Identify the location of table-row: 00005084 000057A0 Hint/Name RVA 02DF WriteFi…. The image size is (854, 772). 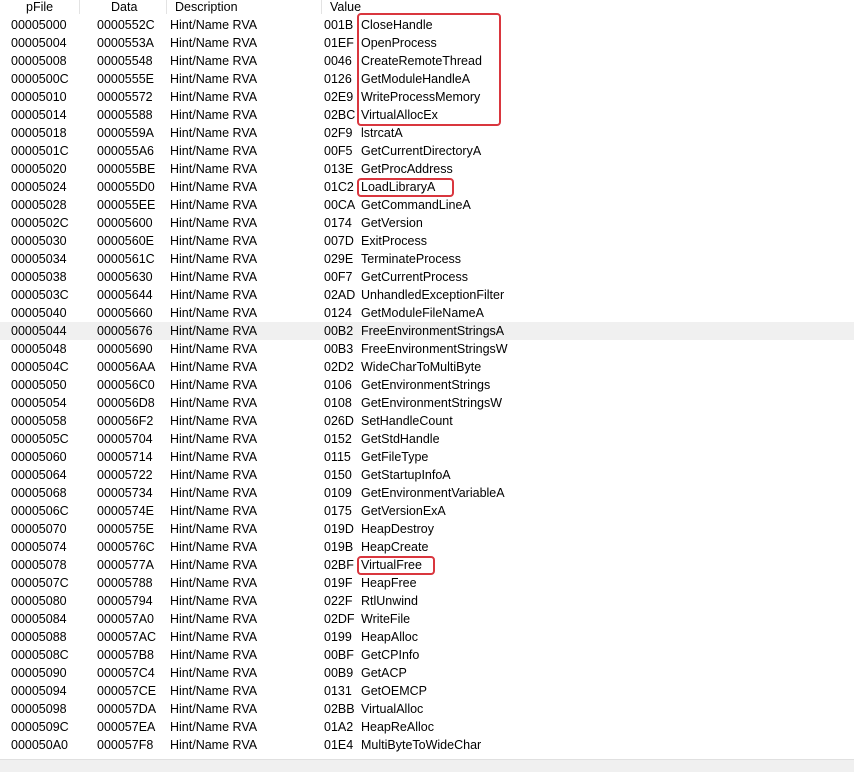
(427, 619).